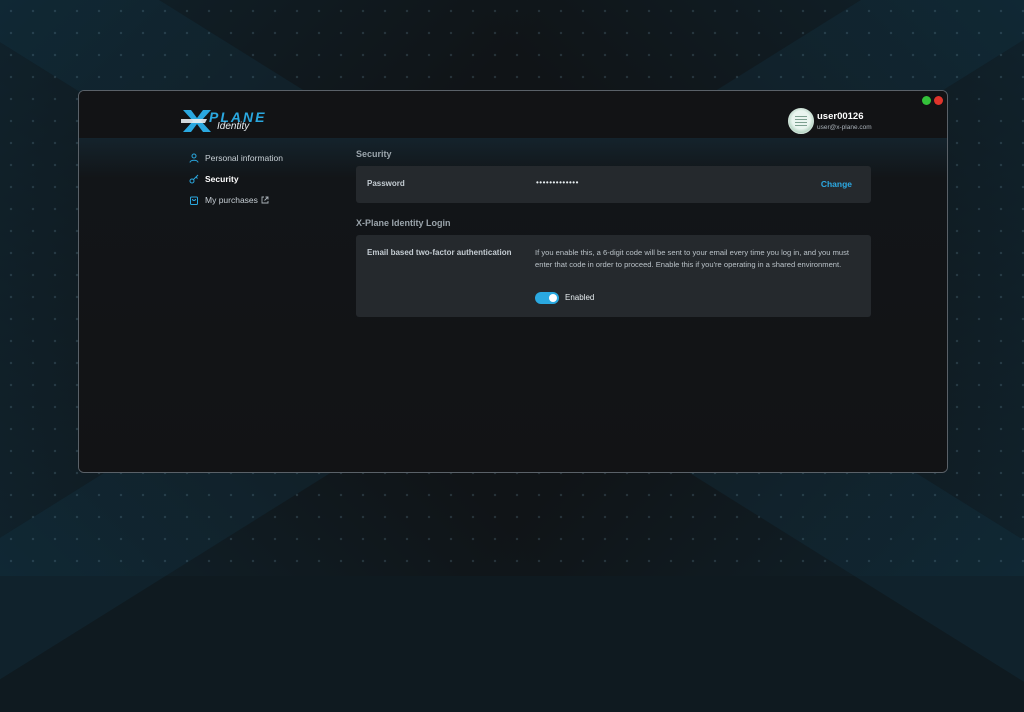  I want to click on sidebar-item-personal-information: Personal information, so click(236, 158).